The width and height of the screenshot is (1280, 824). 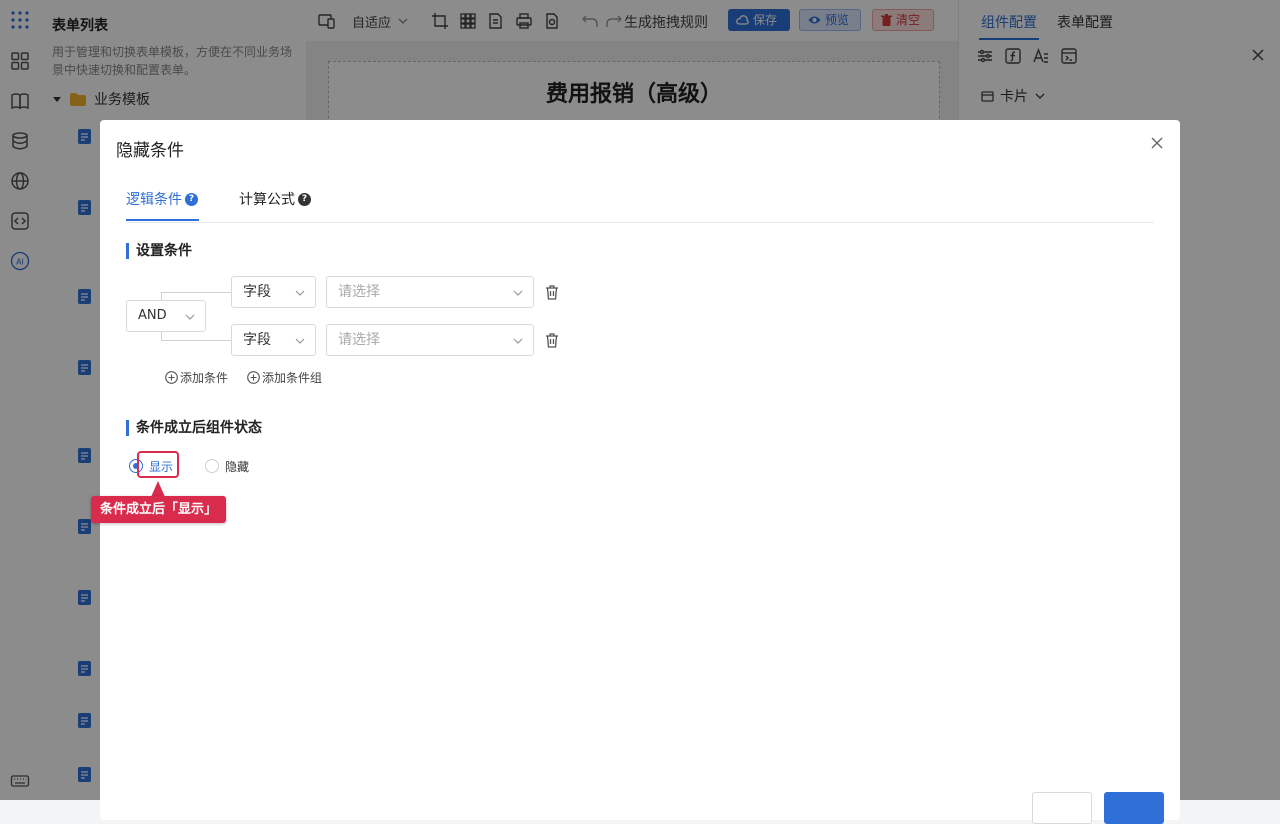 I want to click on annotation-highlight-box, so click(x=158, y=464).